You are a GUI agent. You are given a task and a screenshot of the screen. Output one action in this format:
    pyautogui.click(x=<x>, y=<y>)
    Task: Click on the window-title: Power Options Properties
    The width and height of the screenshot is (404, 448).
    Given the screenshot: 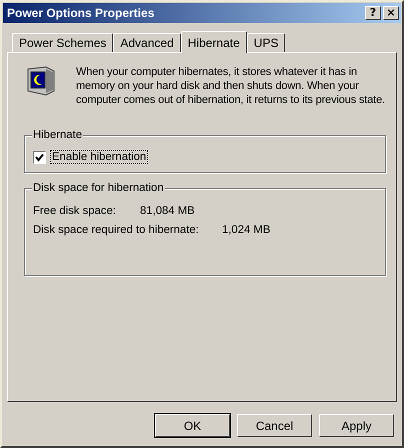 What is the action you would take?
    pyautogui.click(x=81, y=13)
    